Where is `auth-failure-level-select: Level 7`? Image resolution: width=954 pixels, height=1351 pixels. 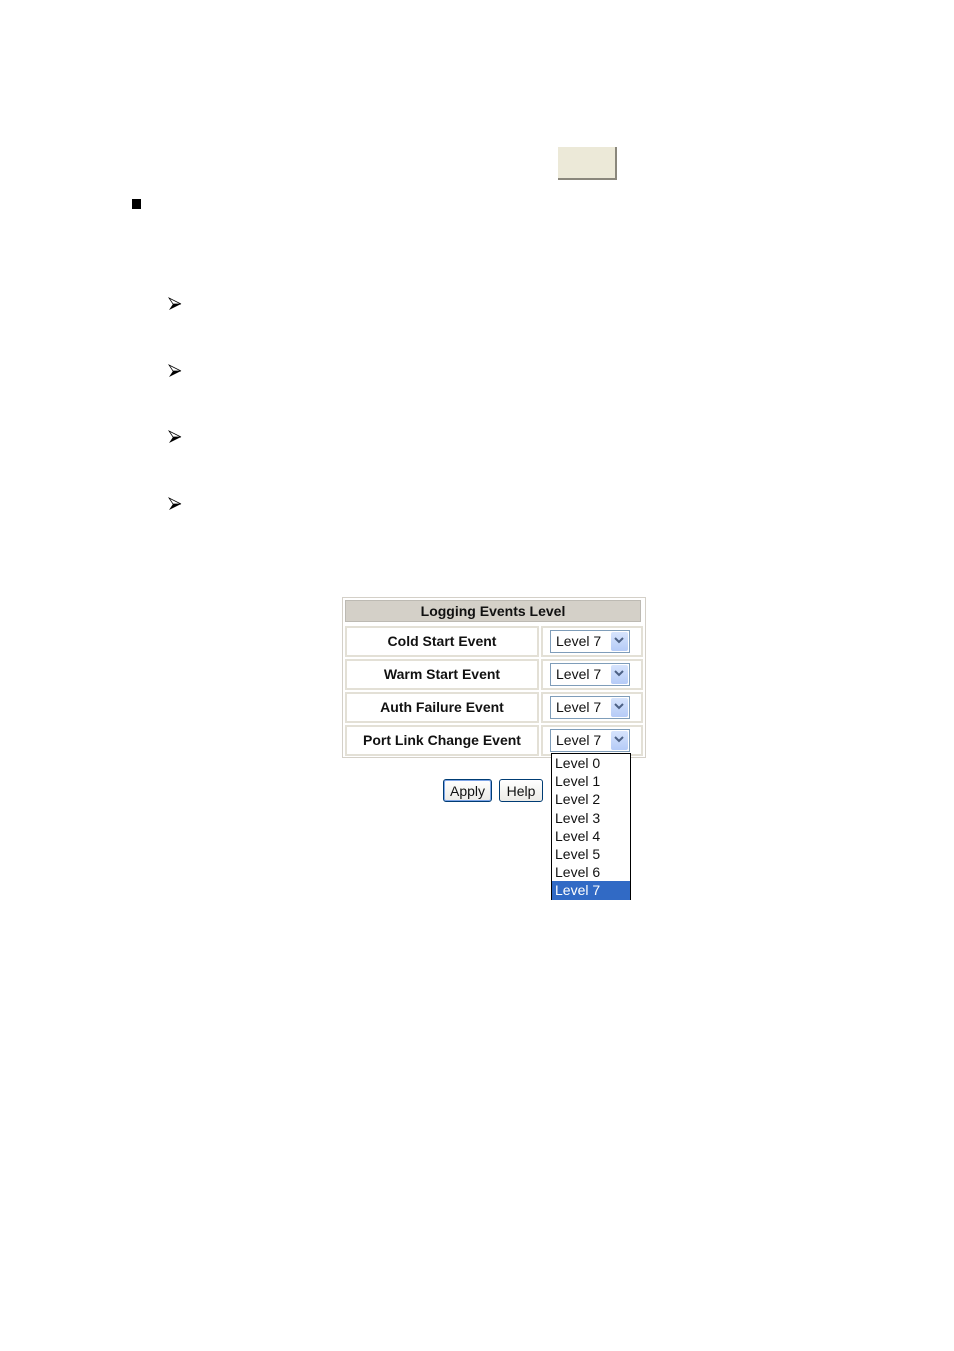
auth-failure-level-select: Level 7 is located at coordinates (590, 707).